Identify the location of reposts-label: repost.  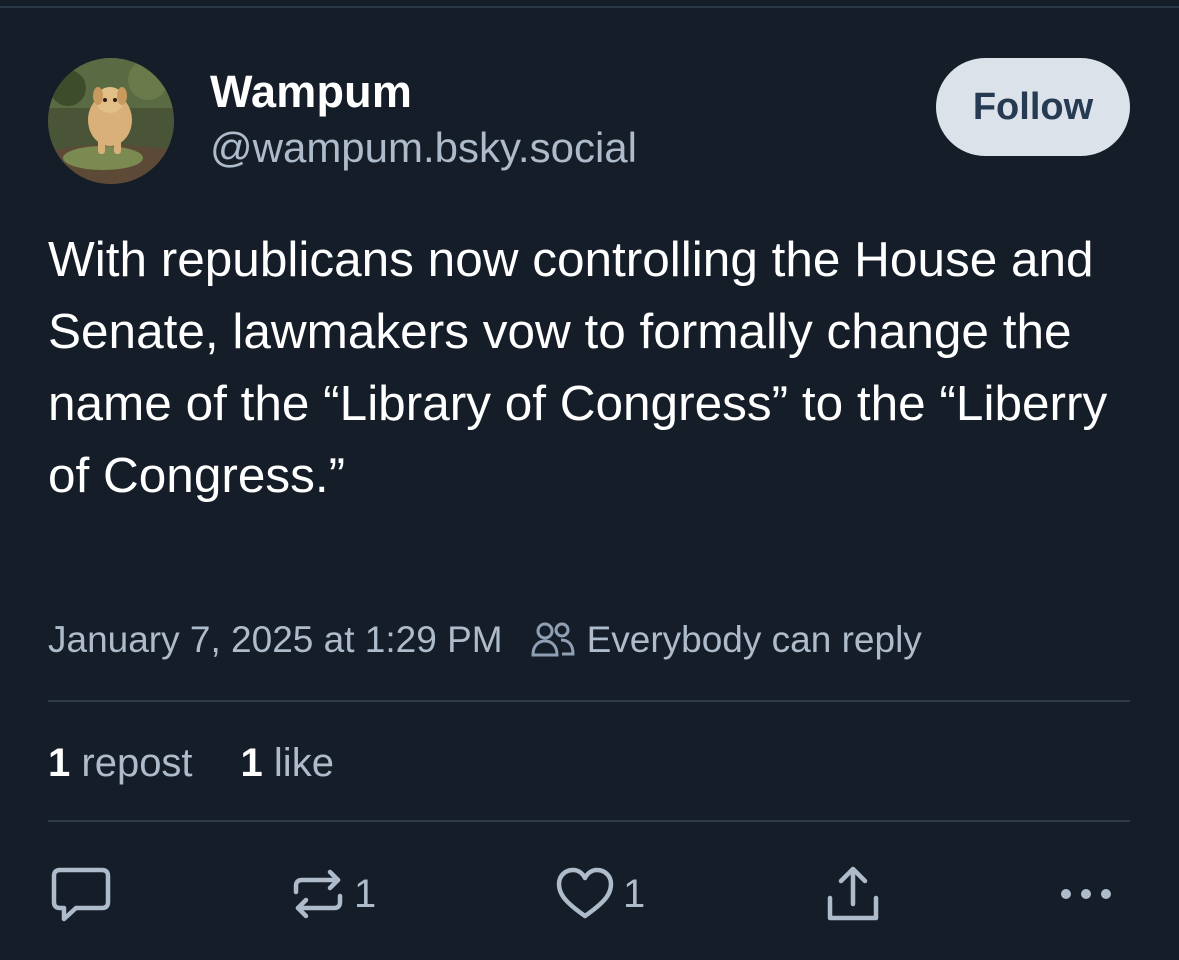
(137, 762).